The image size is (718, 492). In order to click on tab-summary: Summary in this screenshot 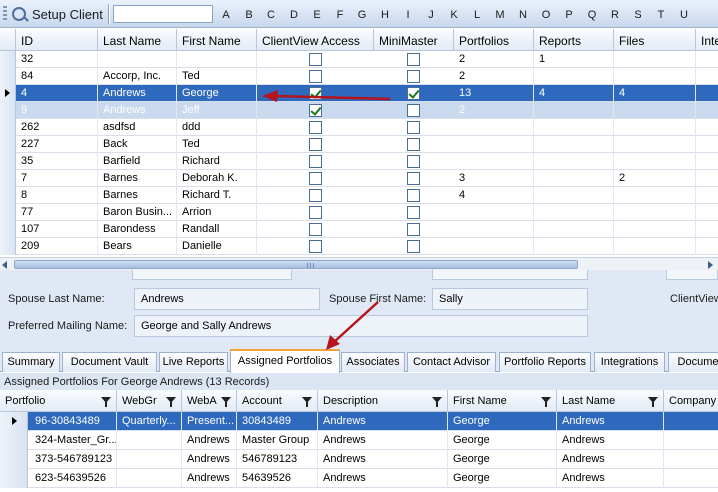, I will do `click(31, 362)`.